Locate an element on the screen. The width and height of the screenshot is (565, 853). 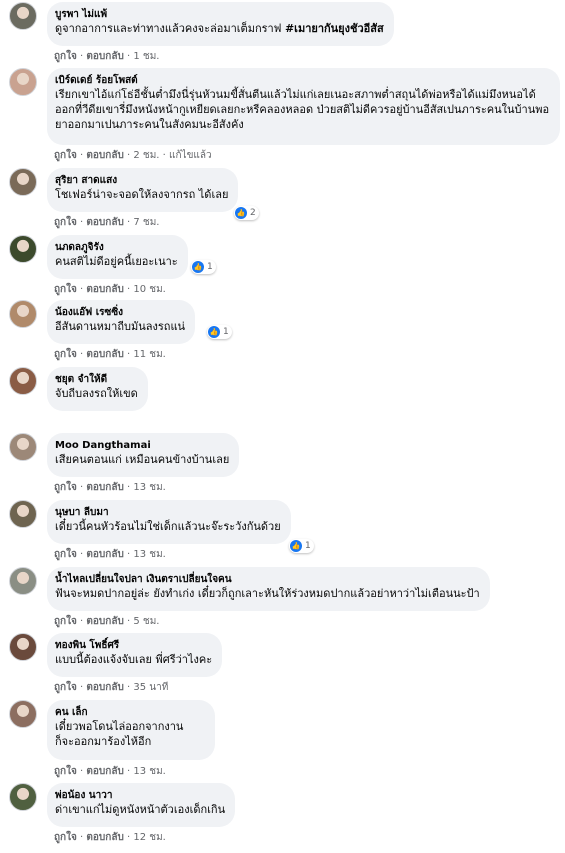
reaction-count: 👍 2 is located at coordinates (246, 213).